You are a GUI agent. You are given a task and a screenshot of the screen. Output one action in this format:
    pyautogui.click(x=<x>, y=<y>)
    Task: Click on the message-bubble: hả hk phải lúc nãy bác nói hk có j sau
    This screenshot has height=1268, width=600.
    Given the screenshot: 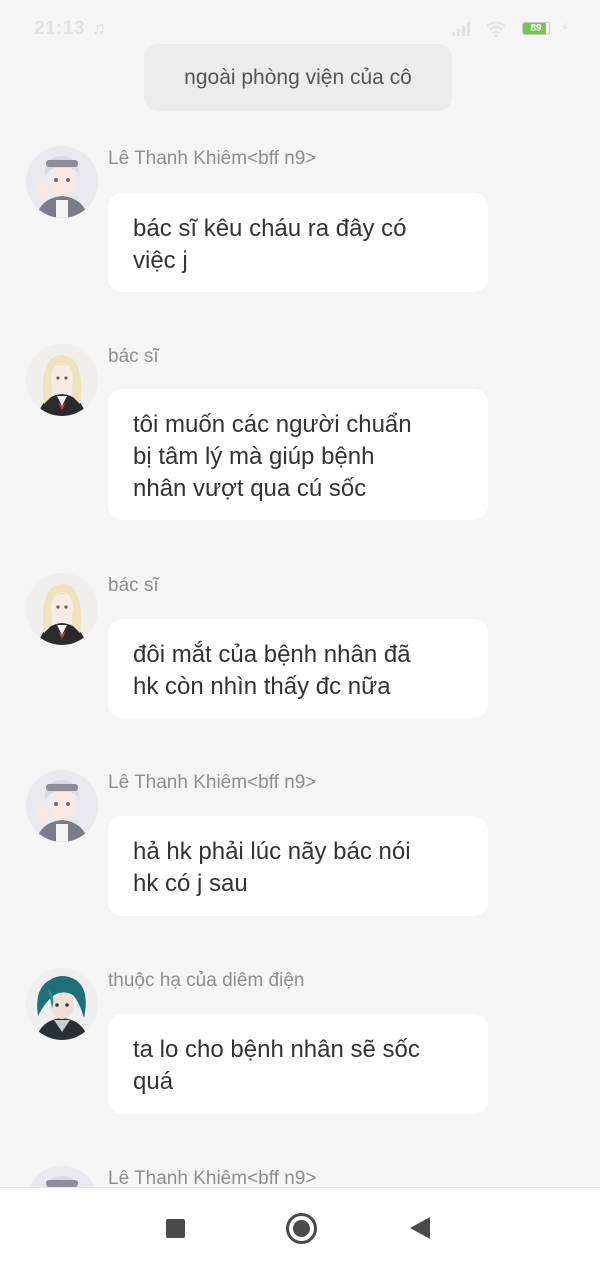 What is the action you would take?
    pyautogui.click(x=298, y=866)
    